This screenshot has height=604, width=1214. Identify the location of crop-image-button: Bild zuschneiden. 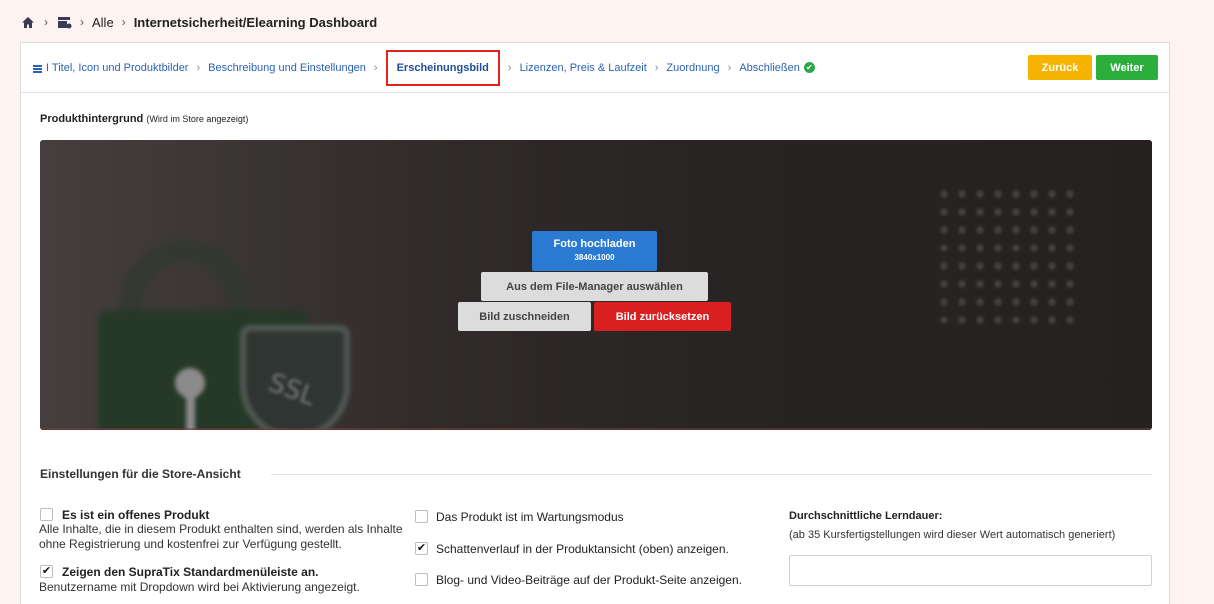
(524, 316).